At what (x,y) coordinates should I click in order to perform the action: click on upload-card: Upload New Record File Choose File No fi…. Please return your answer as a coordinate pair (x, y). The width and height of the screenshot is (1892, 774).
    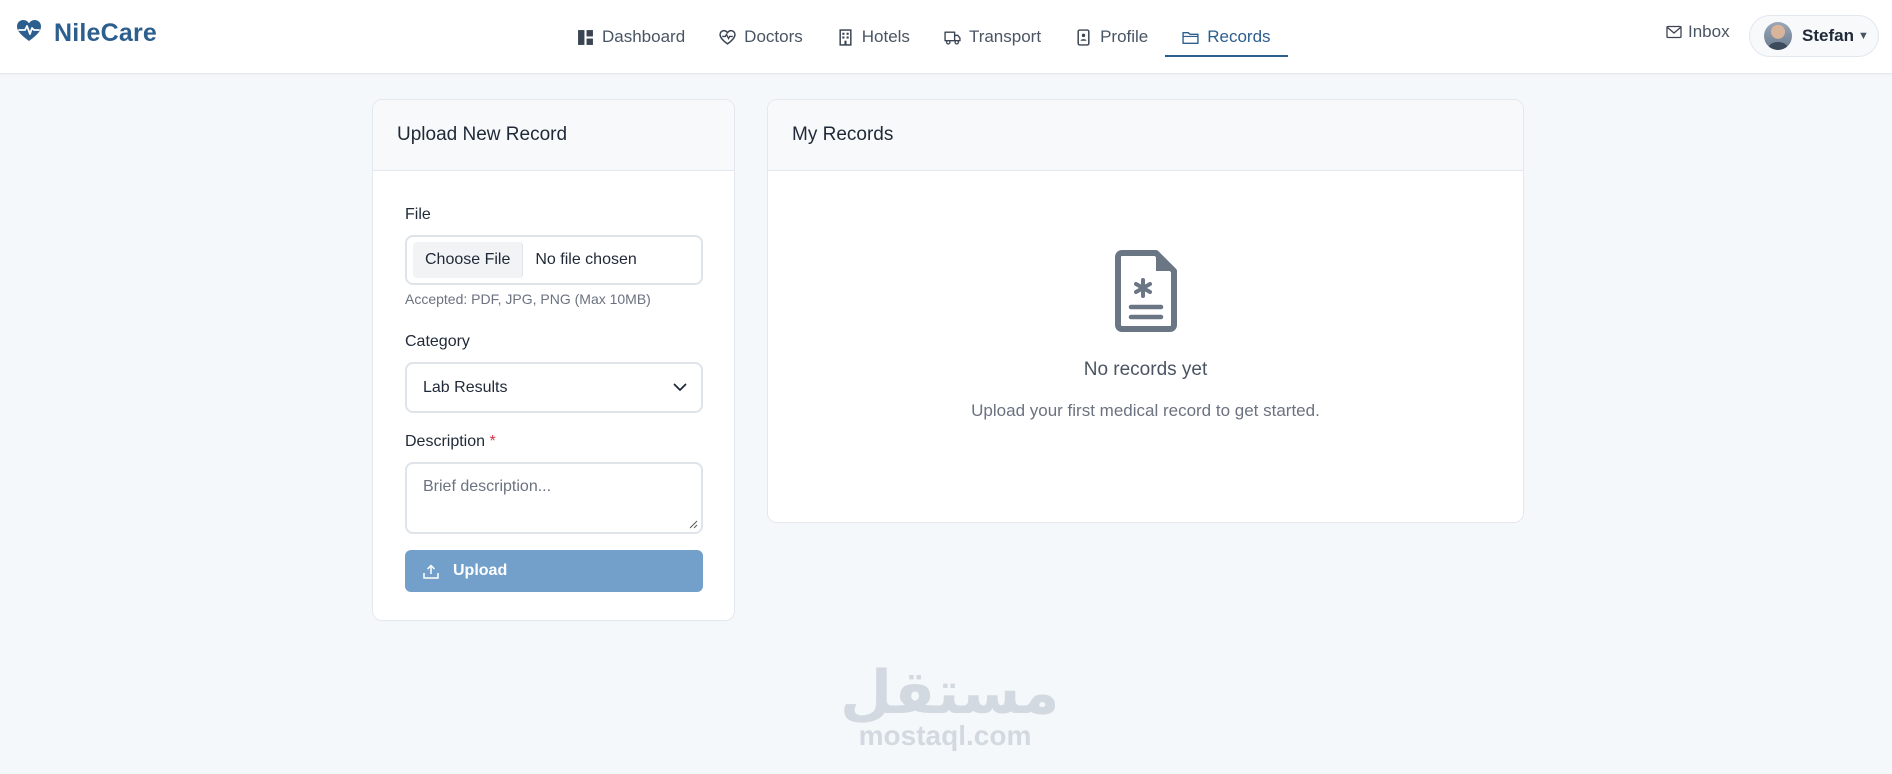
    Looking at the image, I should click on (553, 360).